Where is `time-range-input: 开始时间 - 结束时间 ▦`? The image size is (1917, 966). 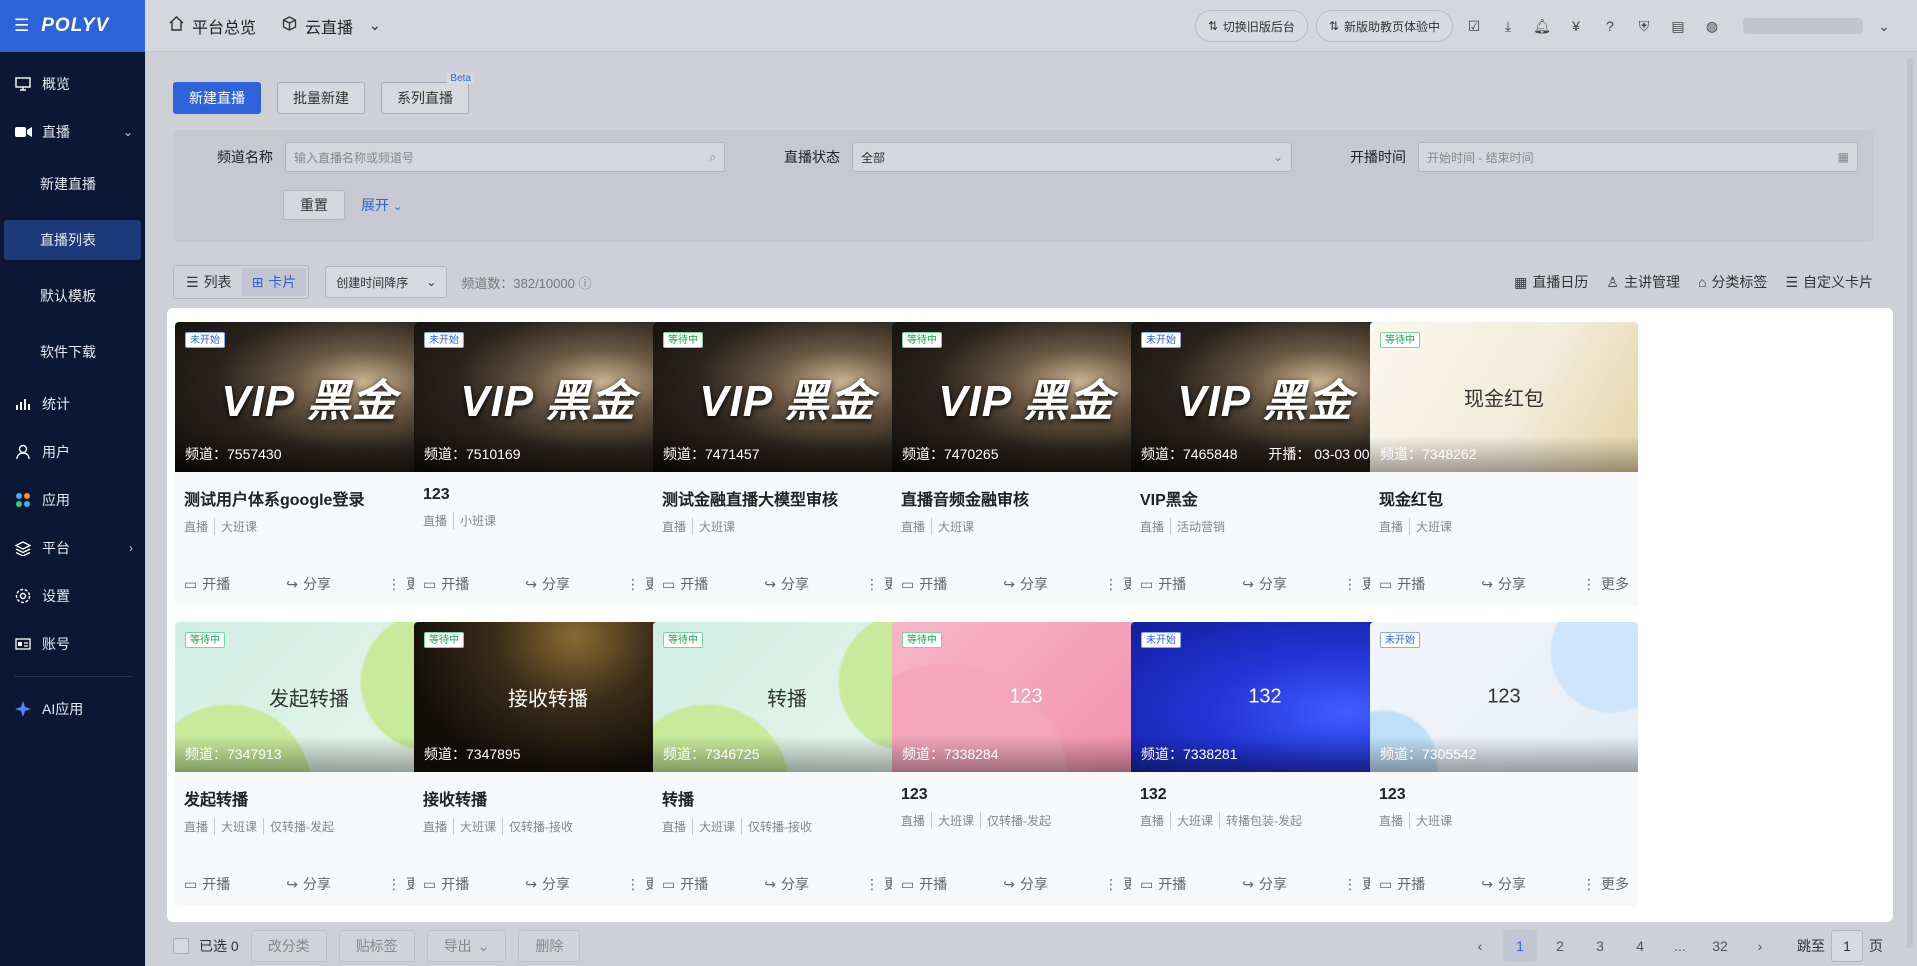 time-range-input: 开始时间 - 结束时间 ▦ is located at coordinates (1638, 157).